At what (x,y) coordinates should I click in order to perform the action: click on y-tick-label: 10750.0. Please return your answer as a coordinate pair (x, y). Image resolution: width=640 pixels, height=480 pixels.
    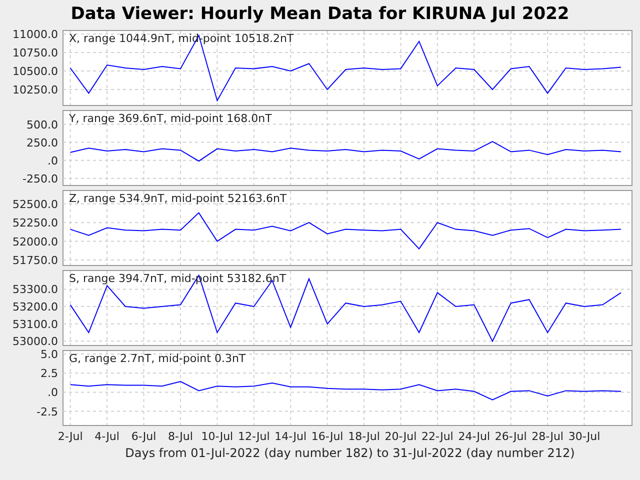
    Looking at the image, I should click on (35, 53).